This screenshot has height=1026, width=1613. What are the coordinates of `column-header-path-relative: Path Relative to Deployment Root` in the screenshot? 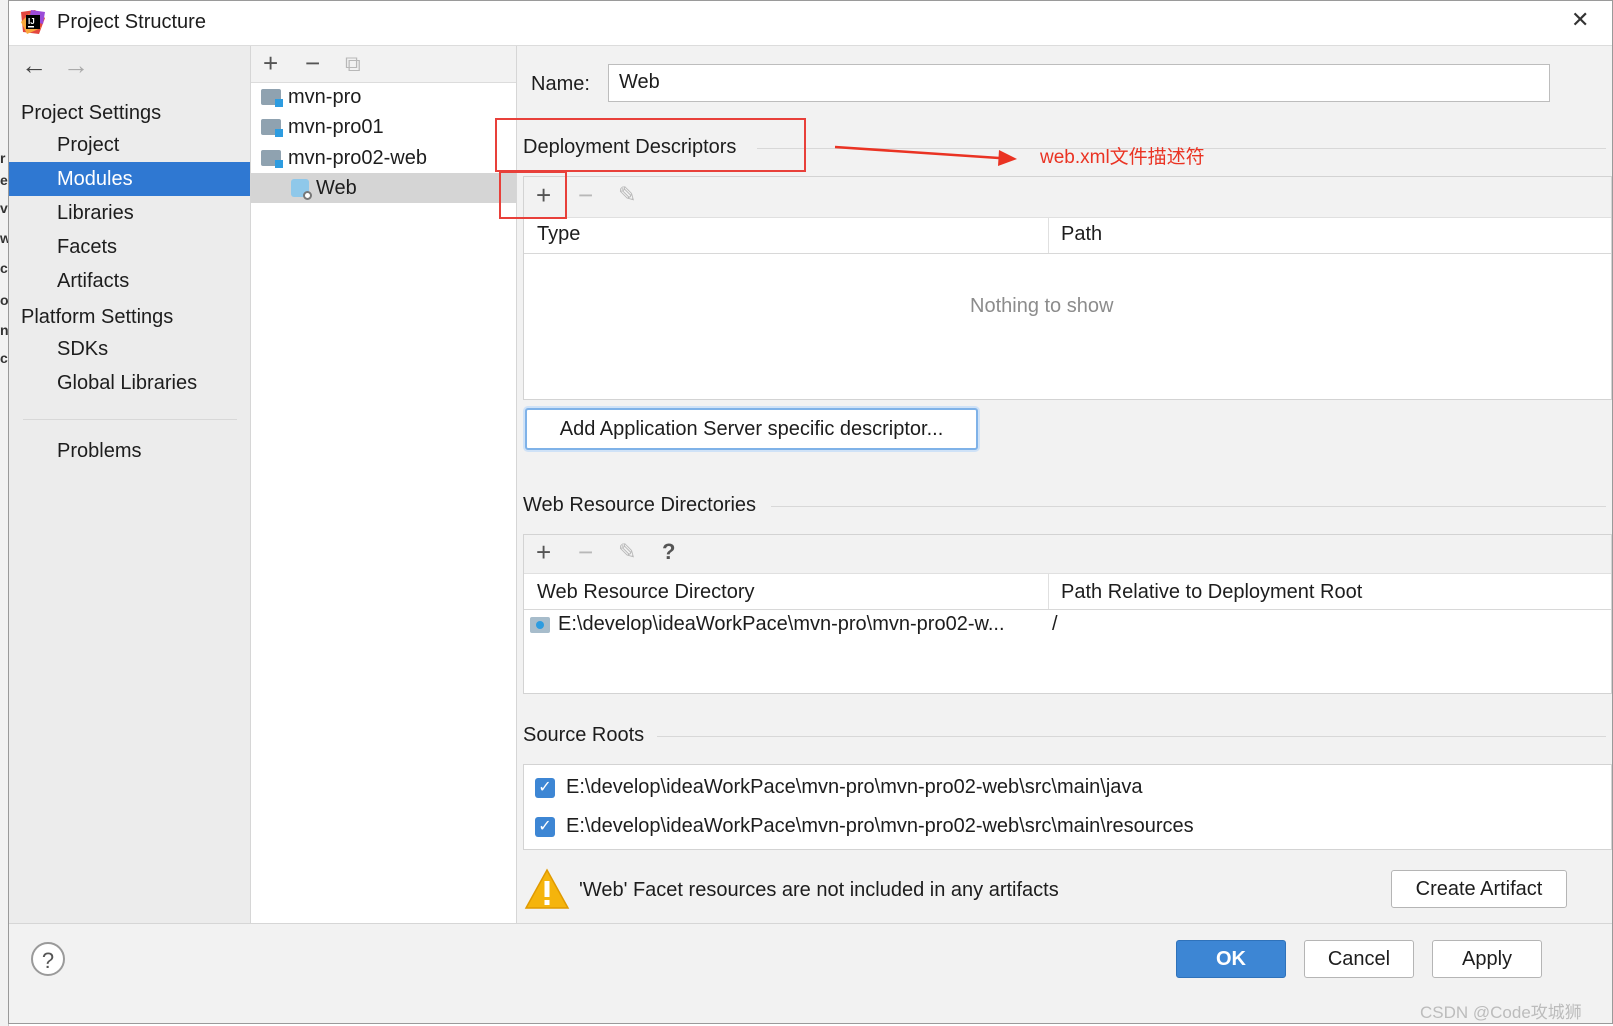 It's located at (1211, 592).